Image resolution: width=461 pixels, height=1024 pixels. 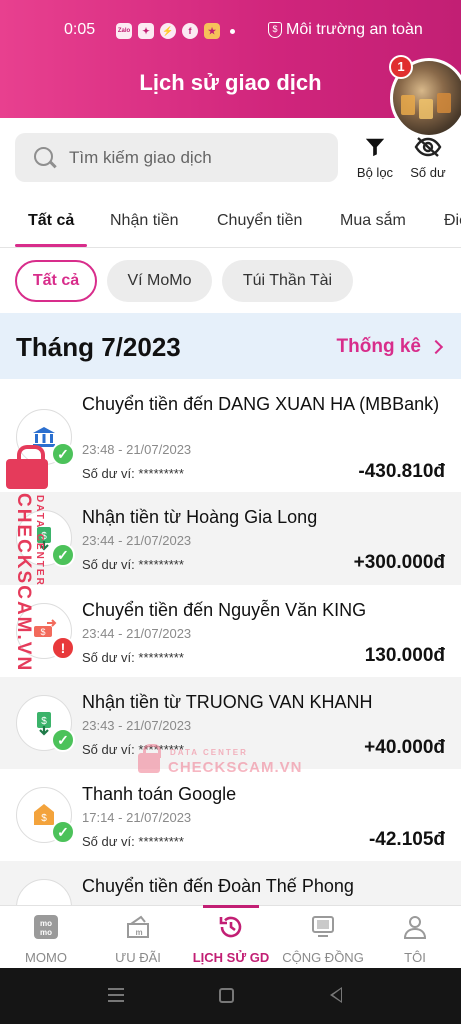 What do you see at coordinates (230, 346) in the screenshot?
I see `month-header: Tháng 7/2023 Thống kê` at bounding box center [230, 346].